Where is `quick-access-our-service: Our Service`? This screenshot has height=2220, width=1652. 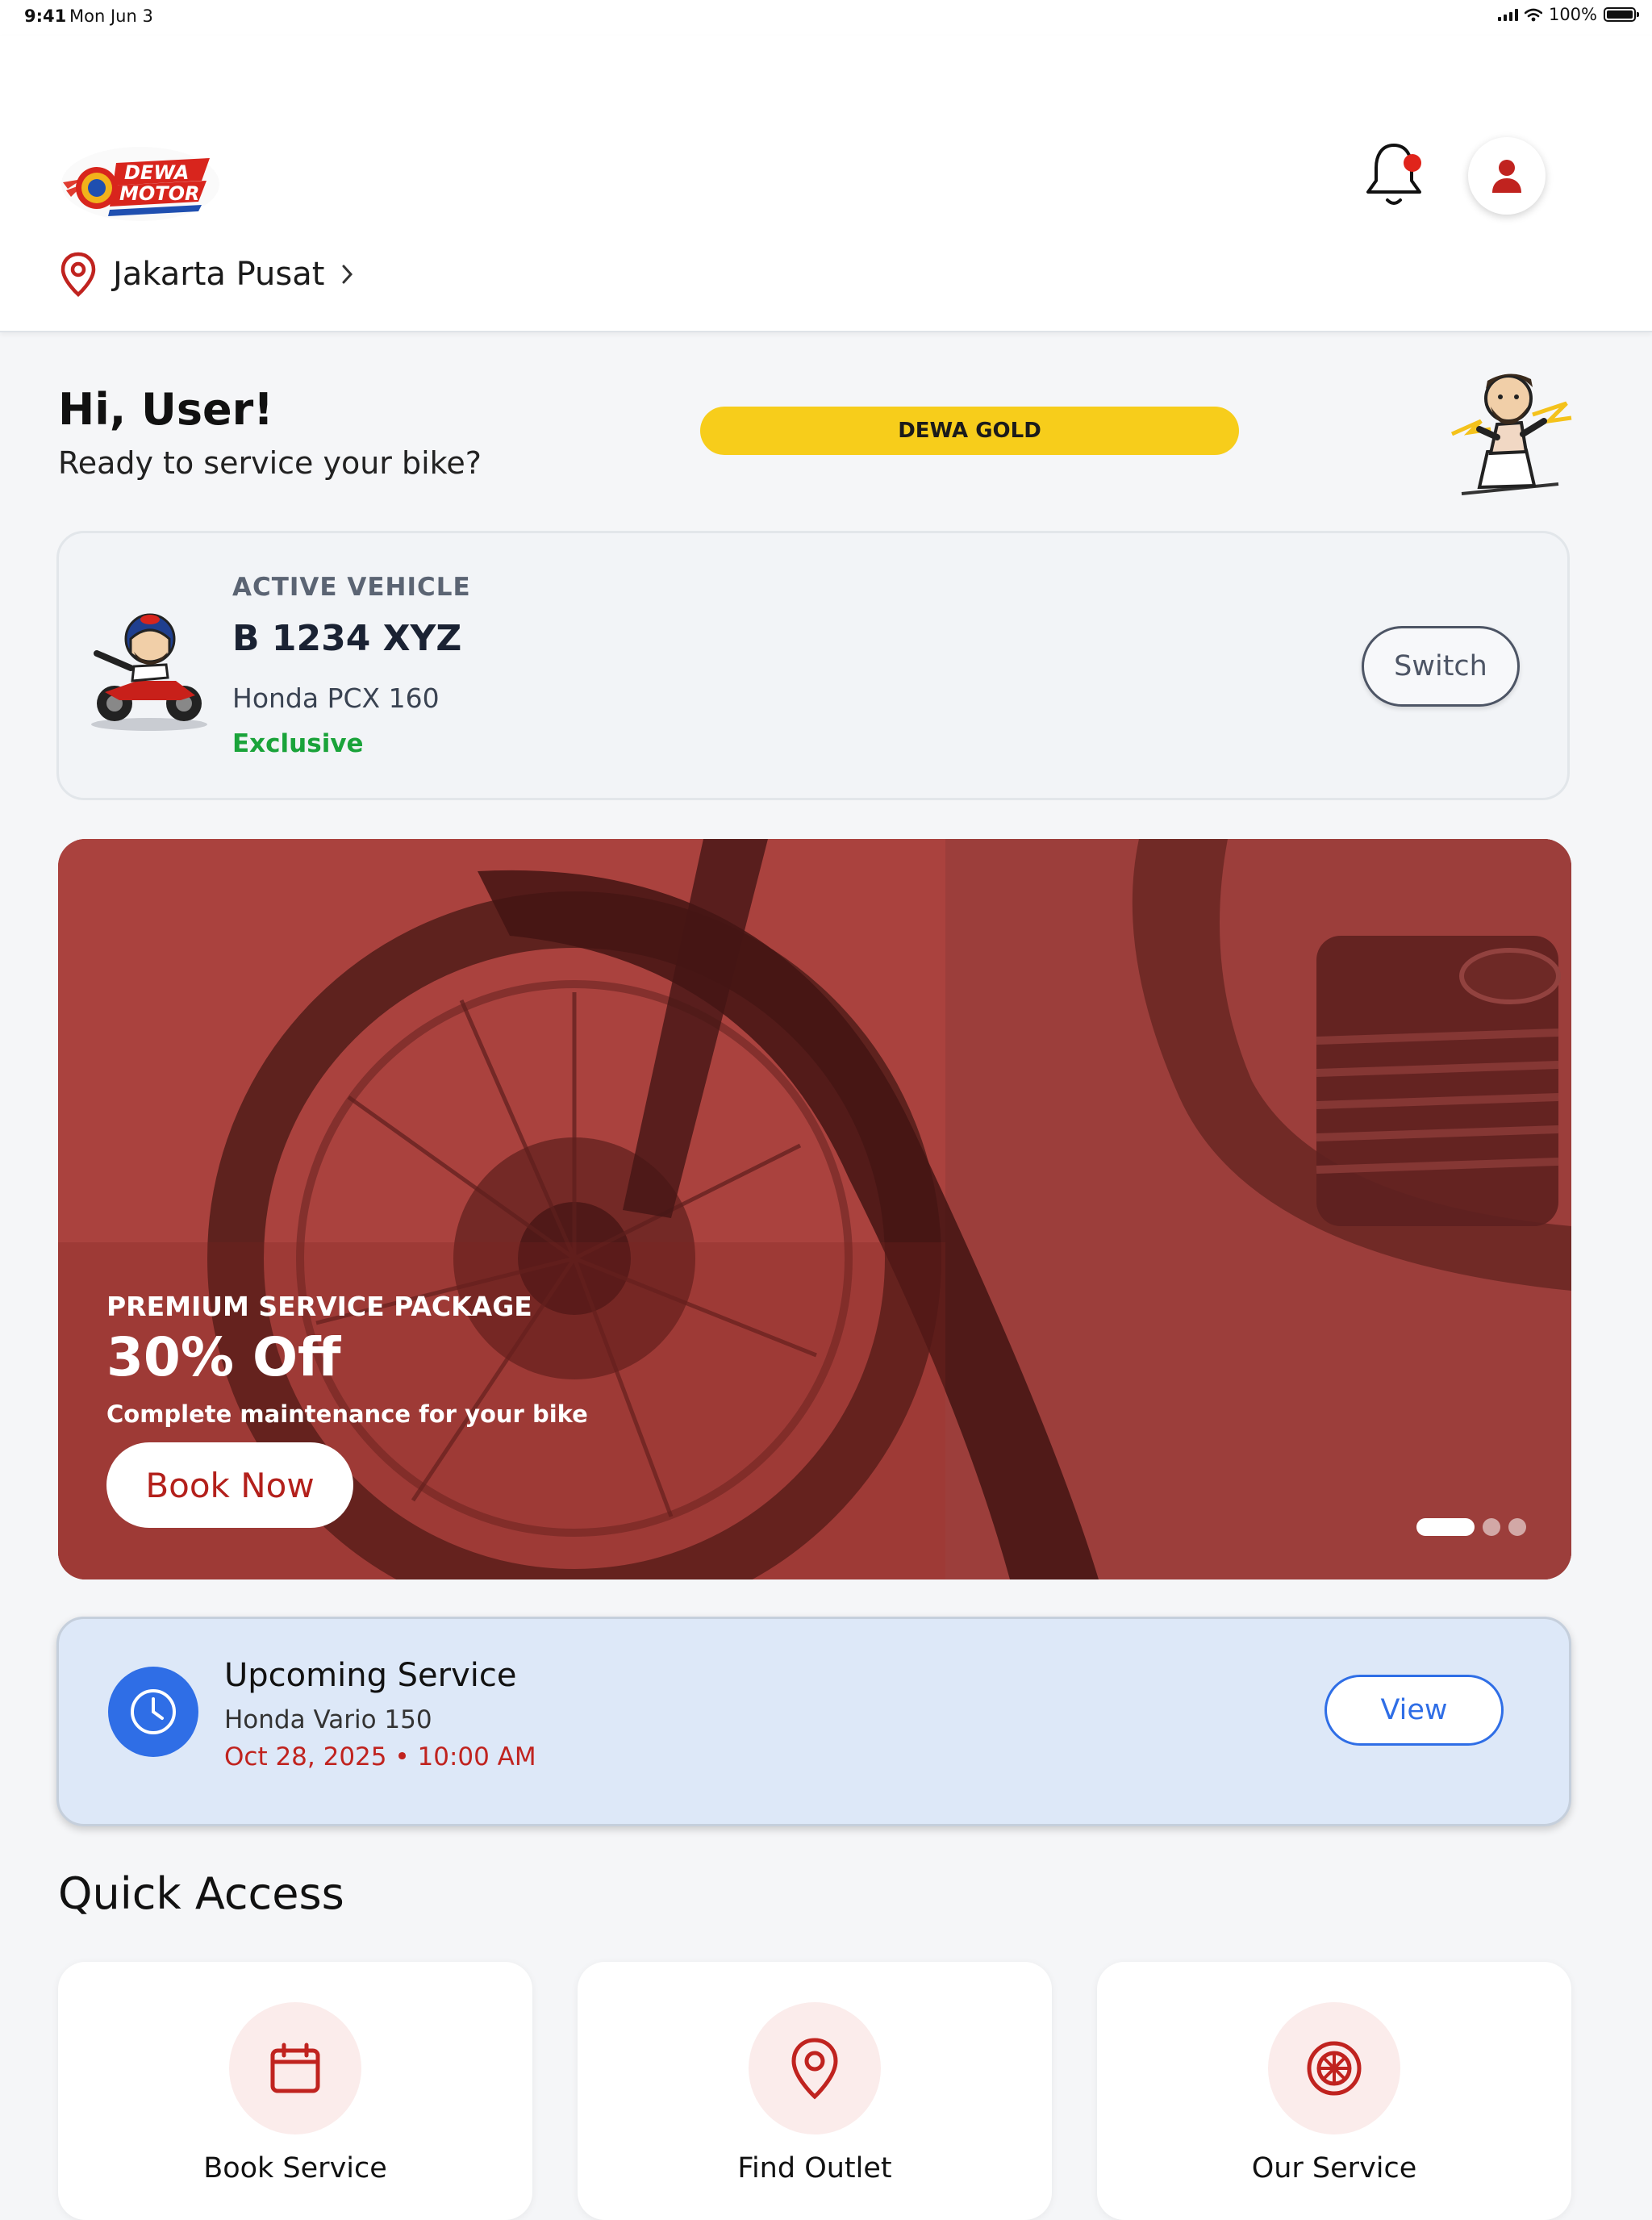 quick-access-our-service: Our Service is located at coordinates (1334, 2091).